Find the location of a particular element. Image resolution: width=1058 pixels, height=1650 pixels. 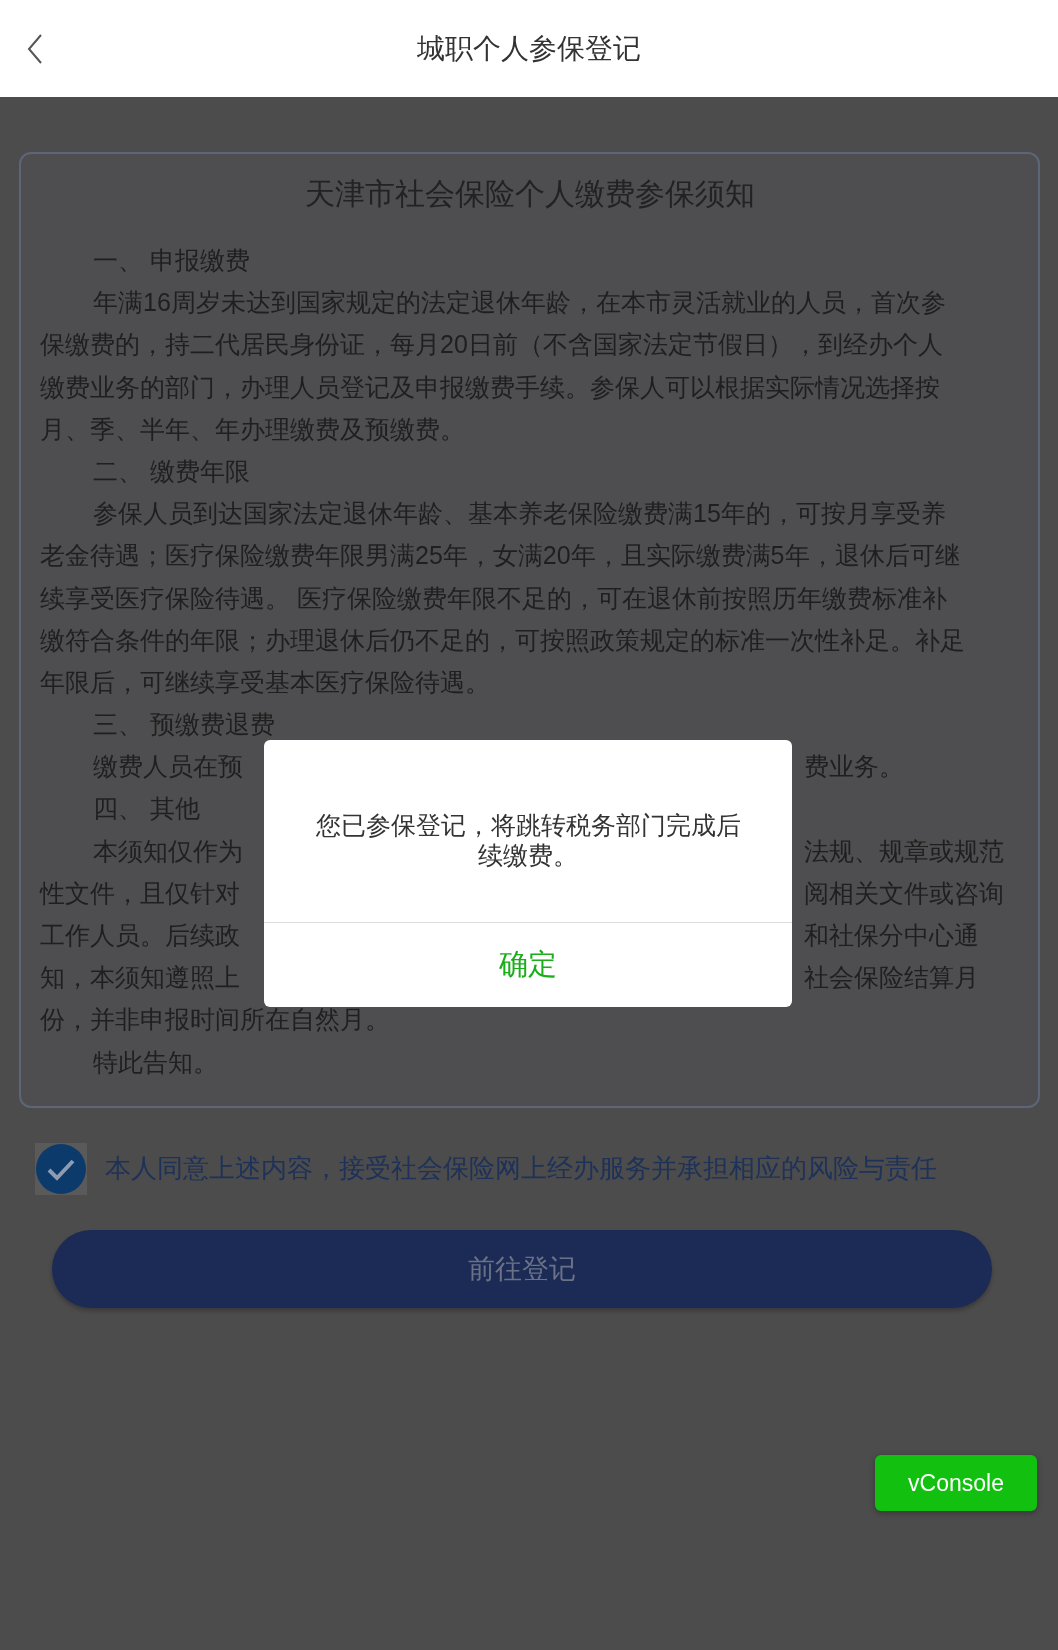

agree-checkbox is located at coordinates (61, 1168).